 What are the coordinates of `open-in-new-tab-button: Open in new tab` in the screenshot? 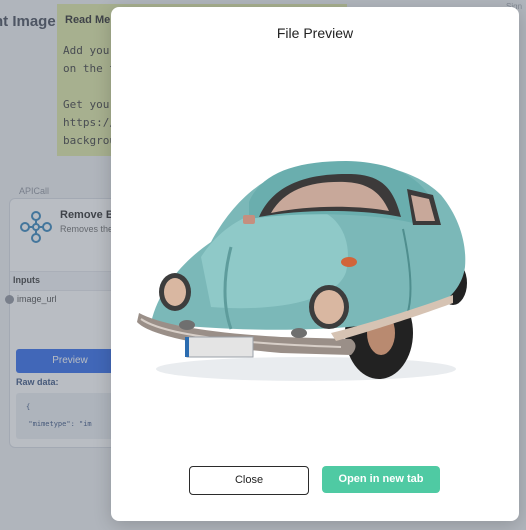 It's located at (381, 479).